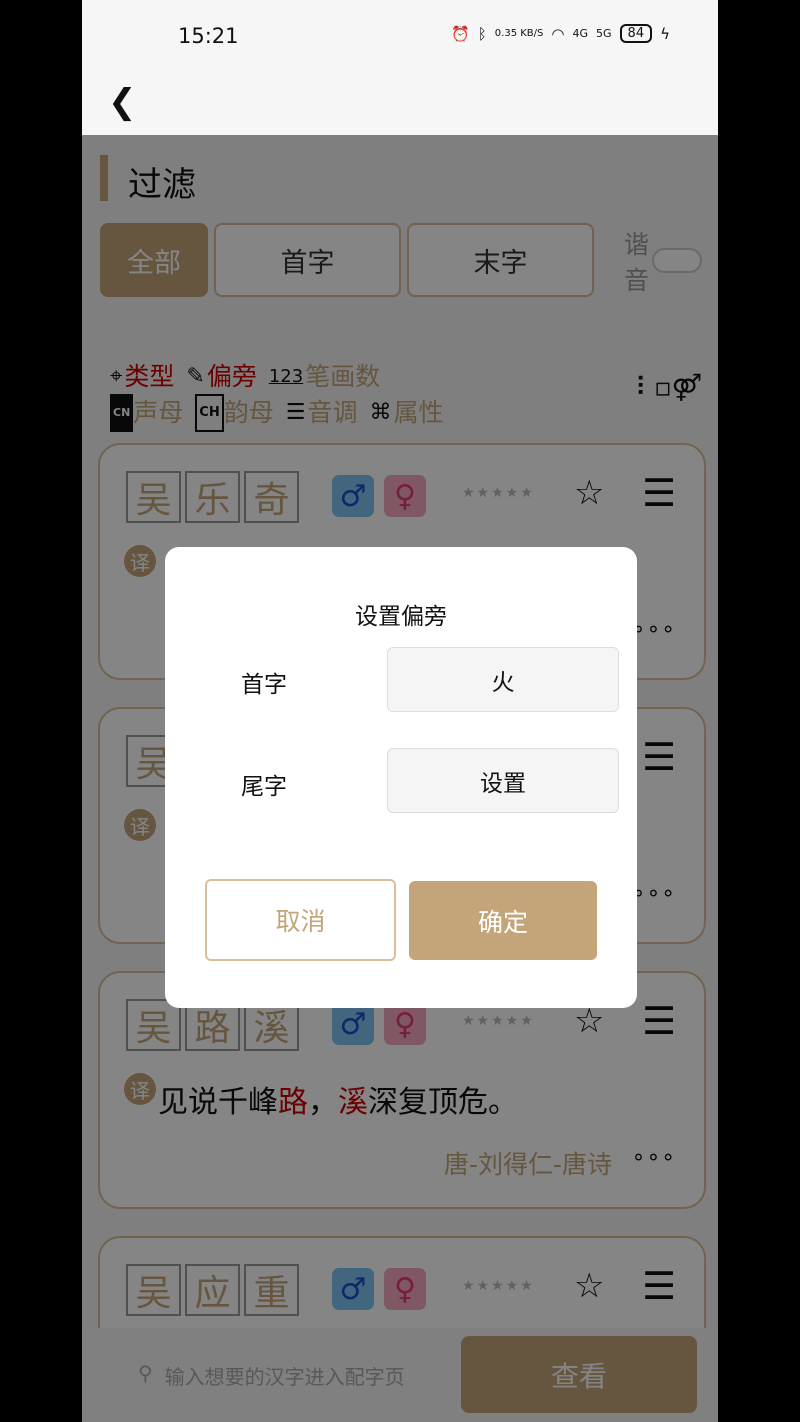  I want to click on signal-5g: 5G, so click(604, 33).